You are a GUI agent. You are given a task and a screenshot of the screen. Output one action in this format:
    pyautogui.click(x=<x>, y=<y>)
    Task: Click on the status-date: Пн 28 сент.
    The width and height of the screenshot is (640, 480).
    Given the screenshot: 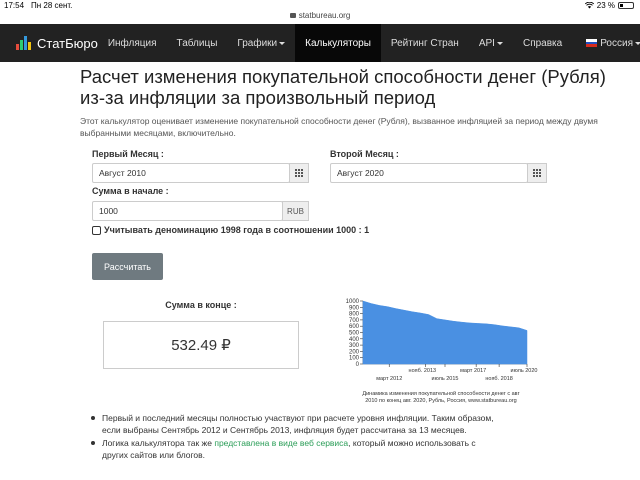 What is the action you would take?
    pyautogui.click(x=52, y=5)
    